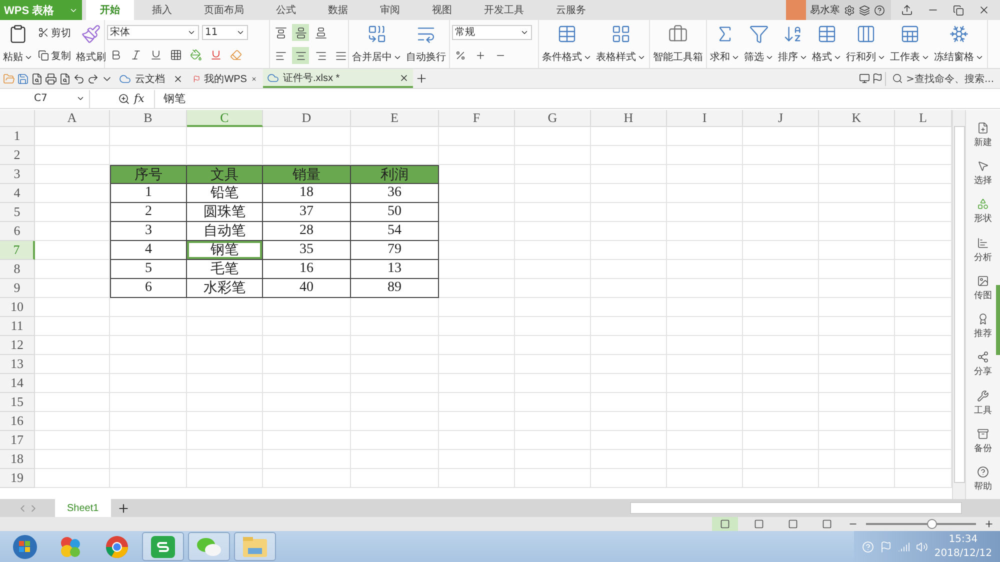 Image resolution: width=1000 pixels, height=562 pixels. What do you see at coordinates (868, 546) in the screenshot?
I see `help-tray-icon` at bounding box center [868, 546].